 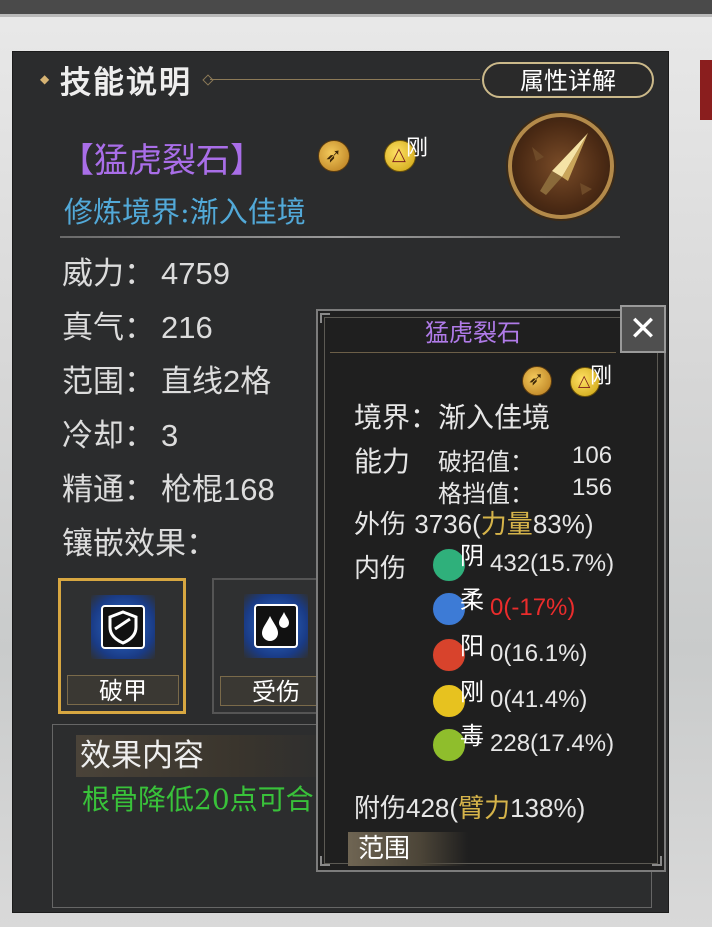 I want to click on extra-value: 428, so click(x=428, y=808).